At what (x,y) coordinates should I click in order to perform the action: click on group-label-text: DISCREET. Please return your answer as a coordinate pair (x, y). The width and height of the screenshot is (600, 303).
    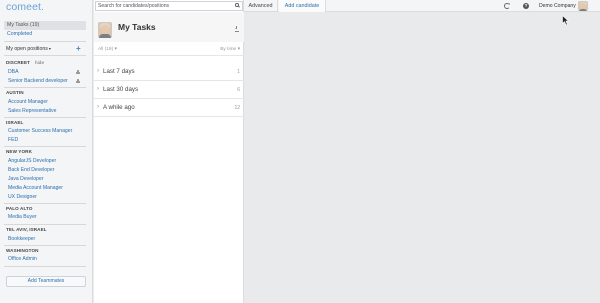
    Looking at the image, I should click on (18, 62).